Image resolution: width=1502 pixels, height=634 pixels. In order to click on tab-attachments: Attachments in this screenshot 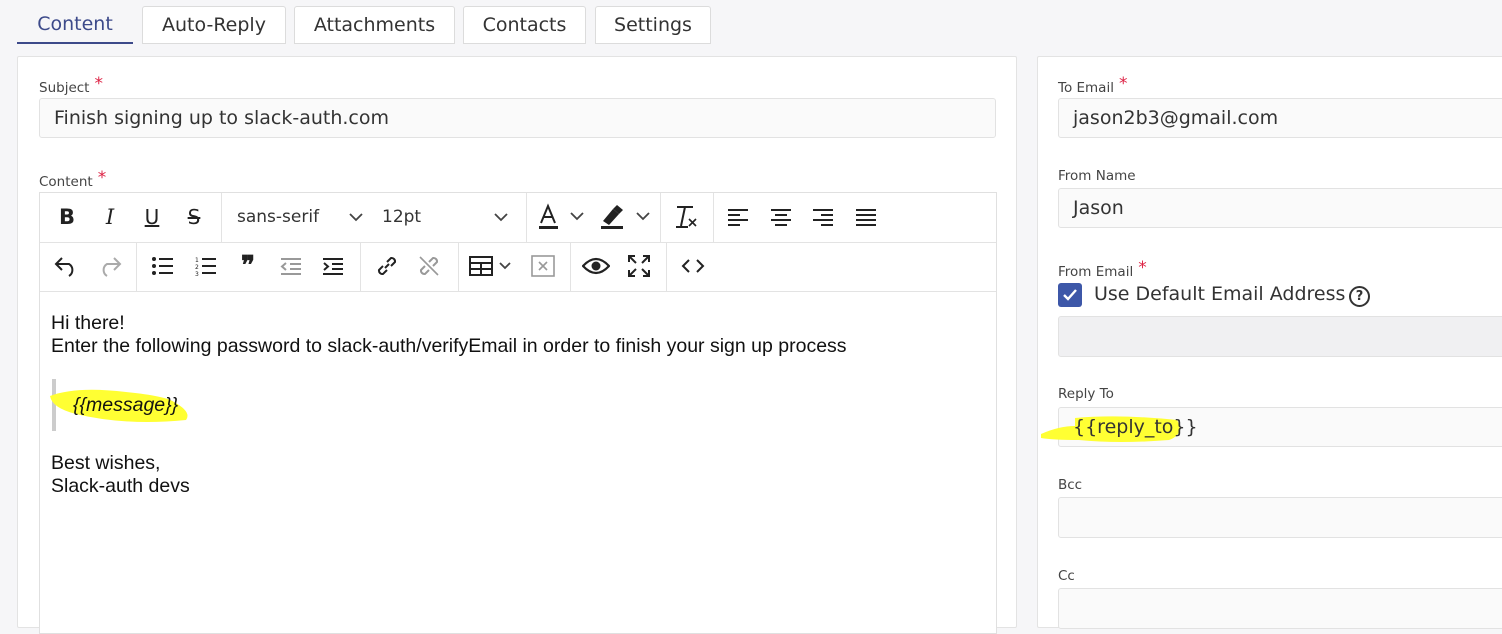, I will do `click(374, 25)`.